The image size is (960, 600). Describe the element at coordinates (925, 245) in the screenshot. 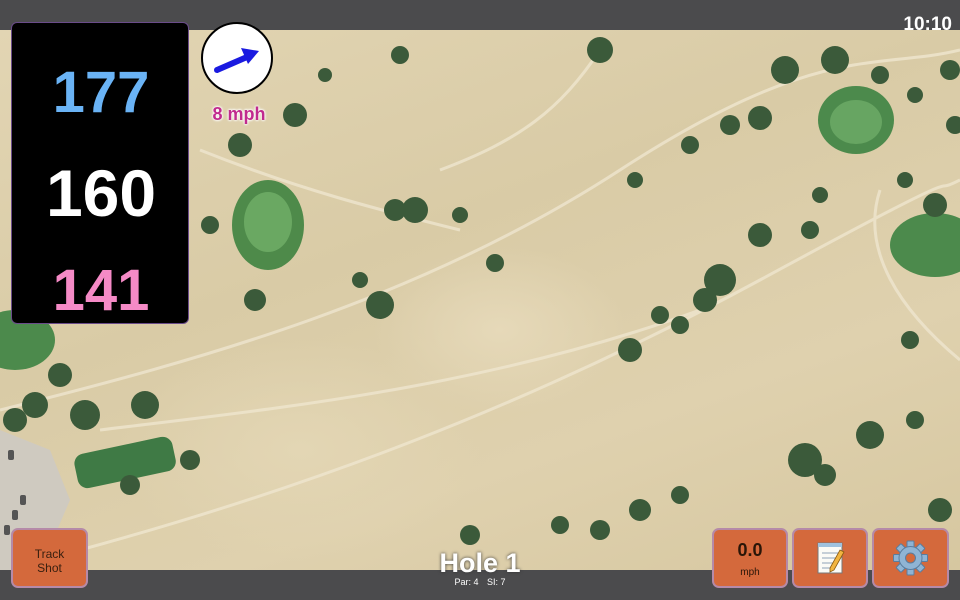

I see `green-far-right` at that location.